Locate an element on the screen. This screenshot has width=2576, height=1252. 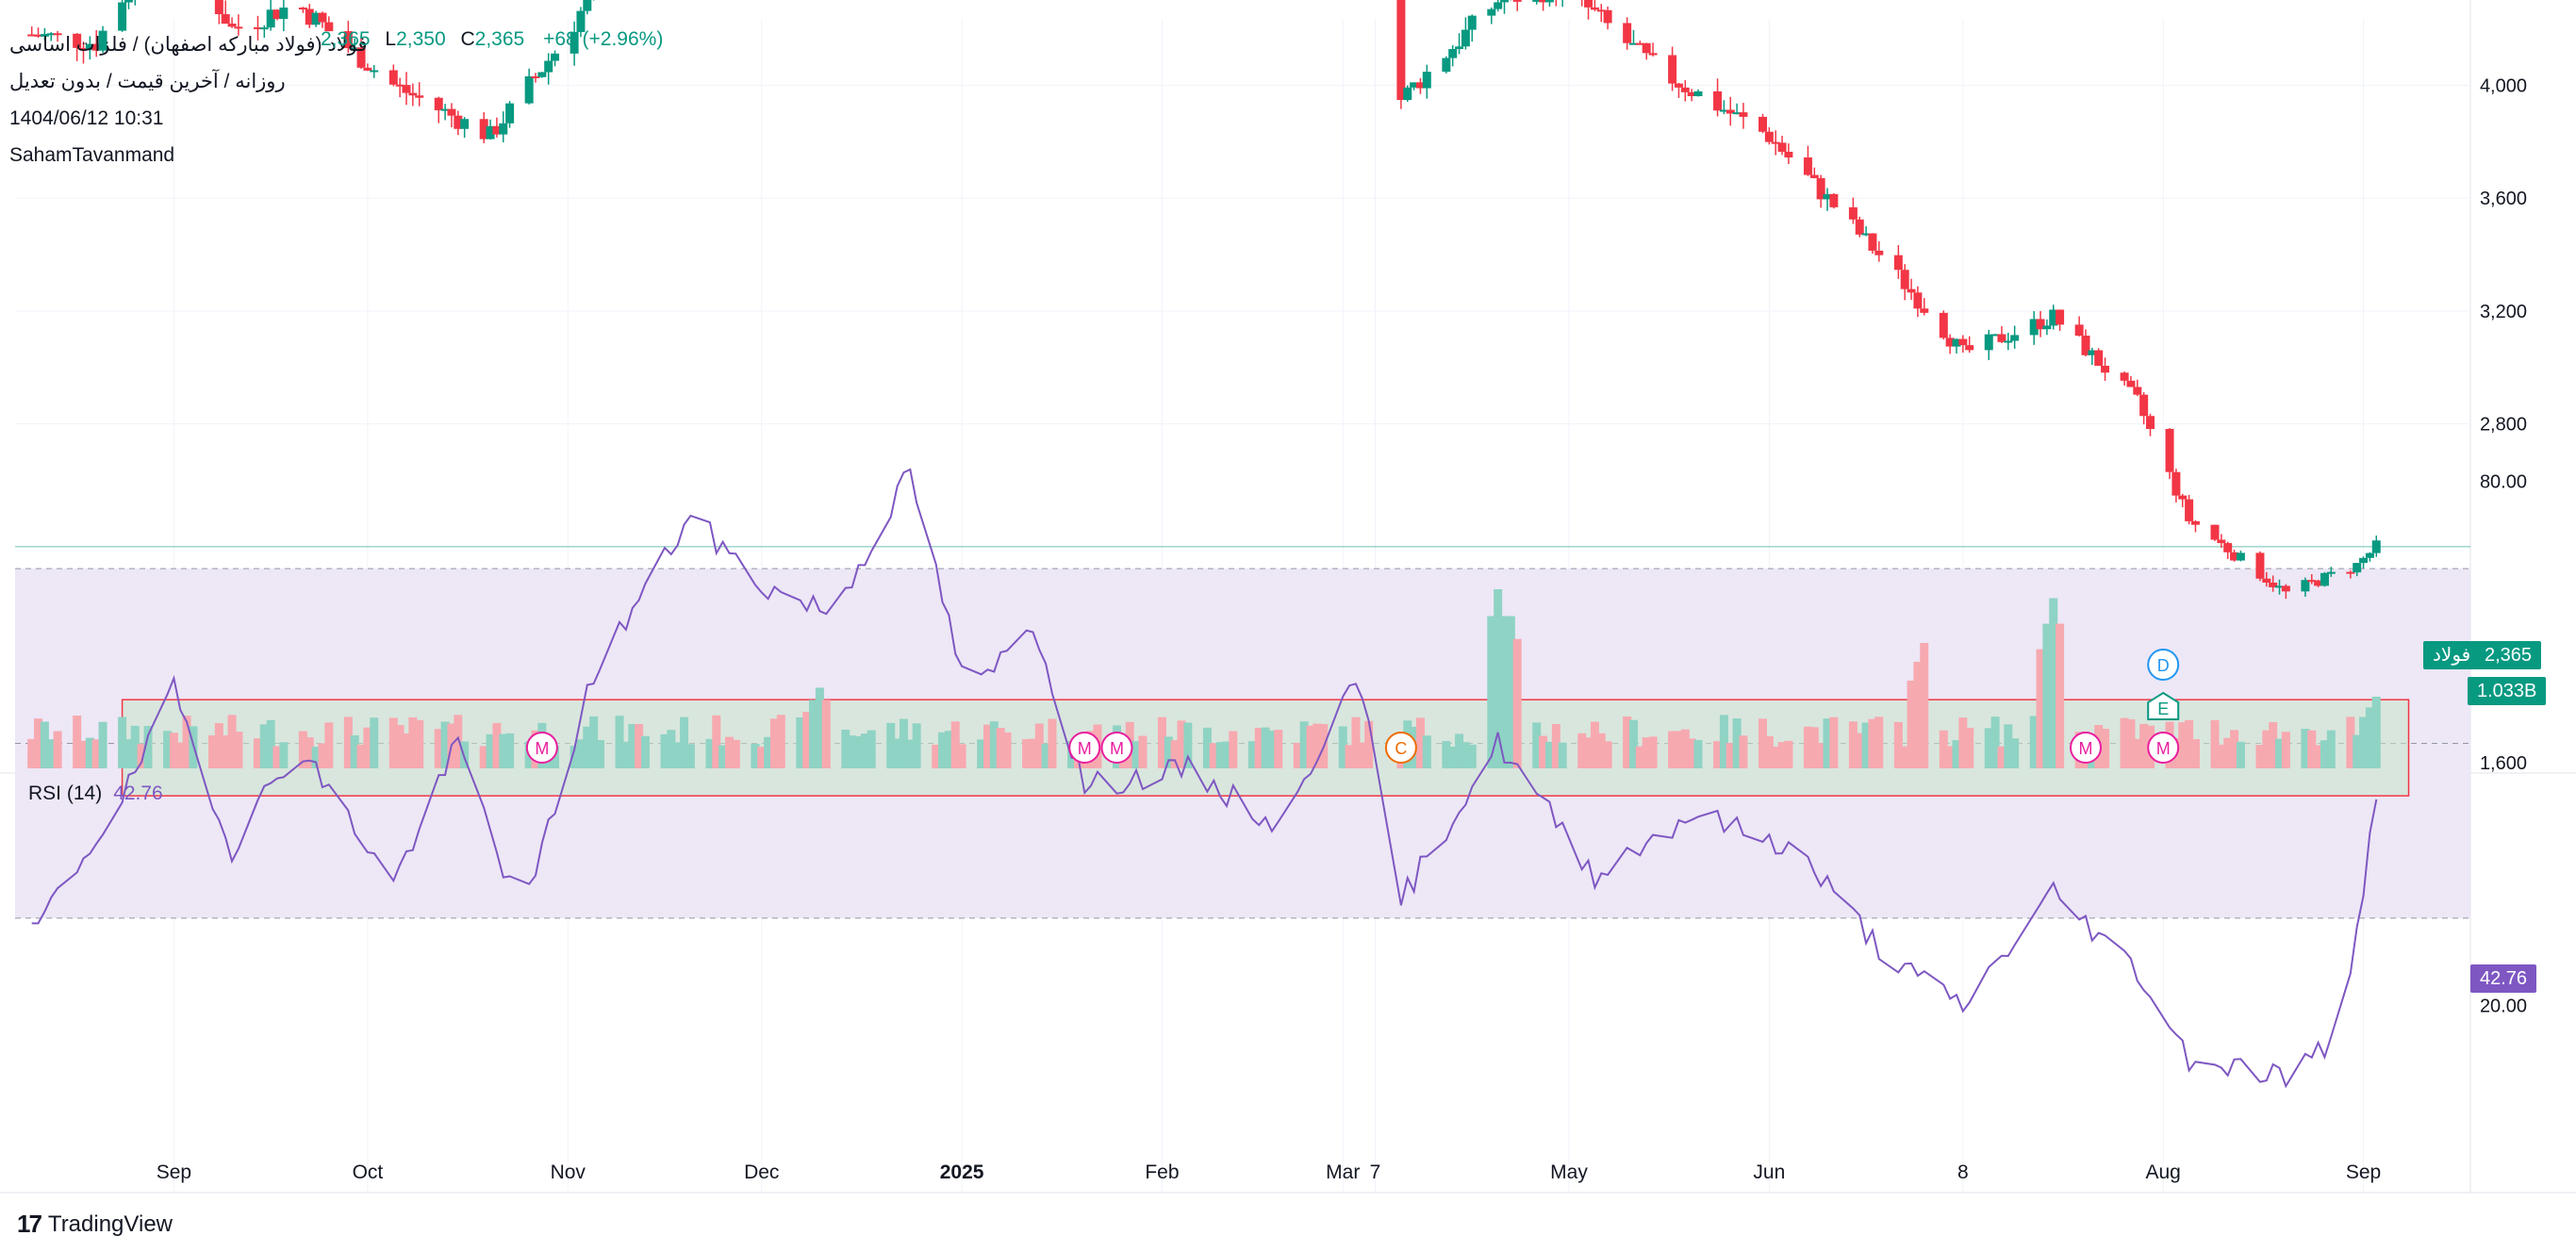
time-label-12: Sep is located at coordinates (2363, 1172).